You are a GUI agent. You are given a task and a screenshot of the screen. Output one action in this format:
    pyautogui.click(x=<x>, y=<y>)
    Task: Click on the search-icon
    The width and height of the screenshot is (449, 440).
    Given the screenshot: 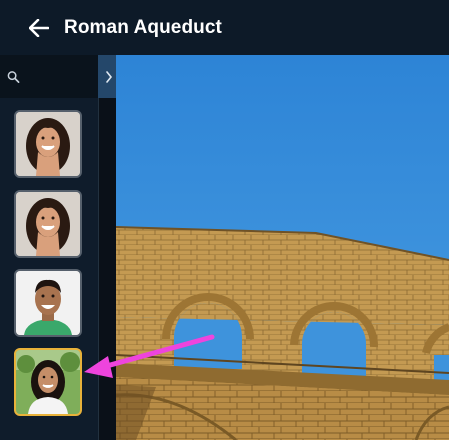 What is the action you would take?
    pyautogui.click(x=13, y=76)
    